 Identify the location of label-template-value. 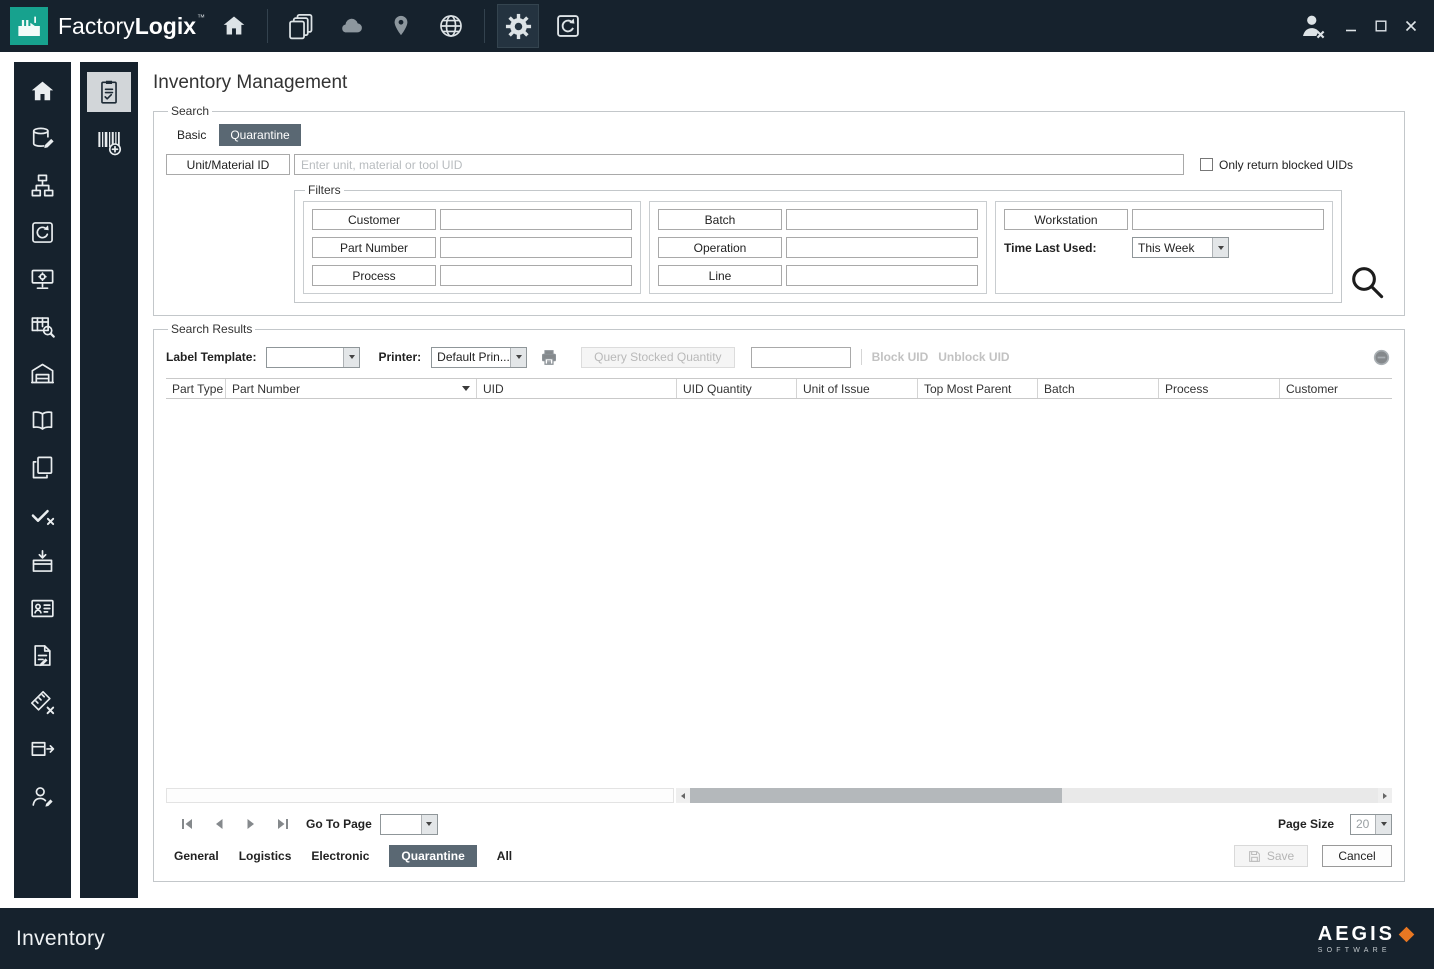
(305, 357).